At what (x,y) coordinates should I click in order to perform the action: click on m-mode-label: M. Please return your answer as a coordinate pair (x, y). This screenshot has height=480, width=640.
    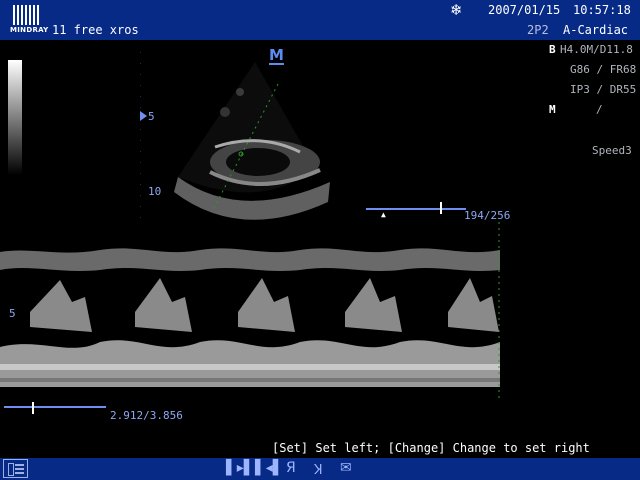
    Looking at the image, I should click on (552, 109).